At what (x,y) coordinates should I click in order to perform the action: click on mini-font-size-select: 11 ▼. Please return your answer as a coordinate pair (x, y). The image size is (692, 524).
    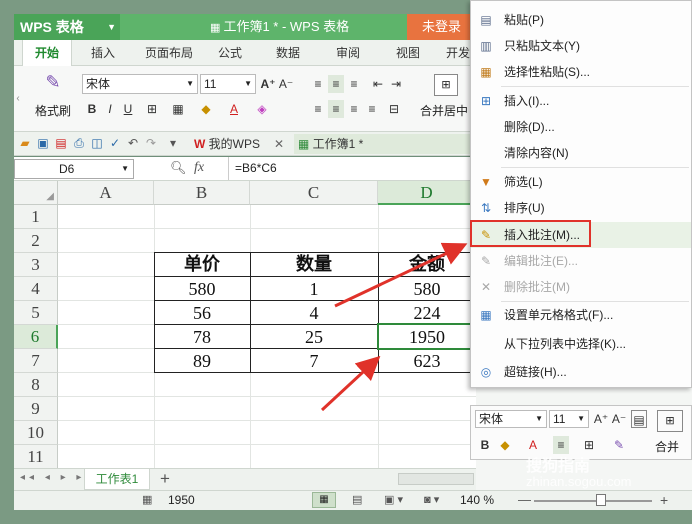
    Looking at the image, I should click on (569, 419).